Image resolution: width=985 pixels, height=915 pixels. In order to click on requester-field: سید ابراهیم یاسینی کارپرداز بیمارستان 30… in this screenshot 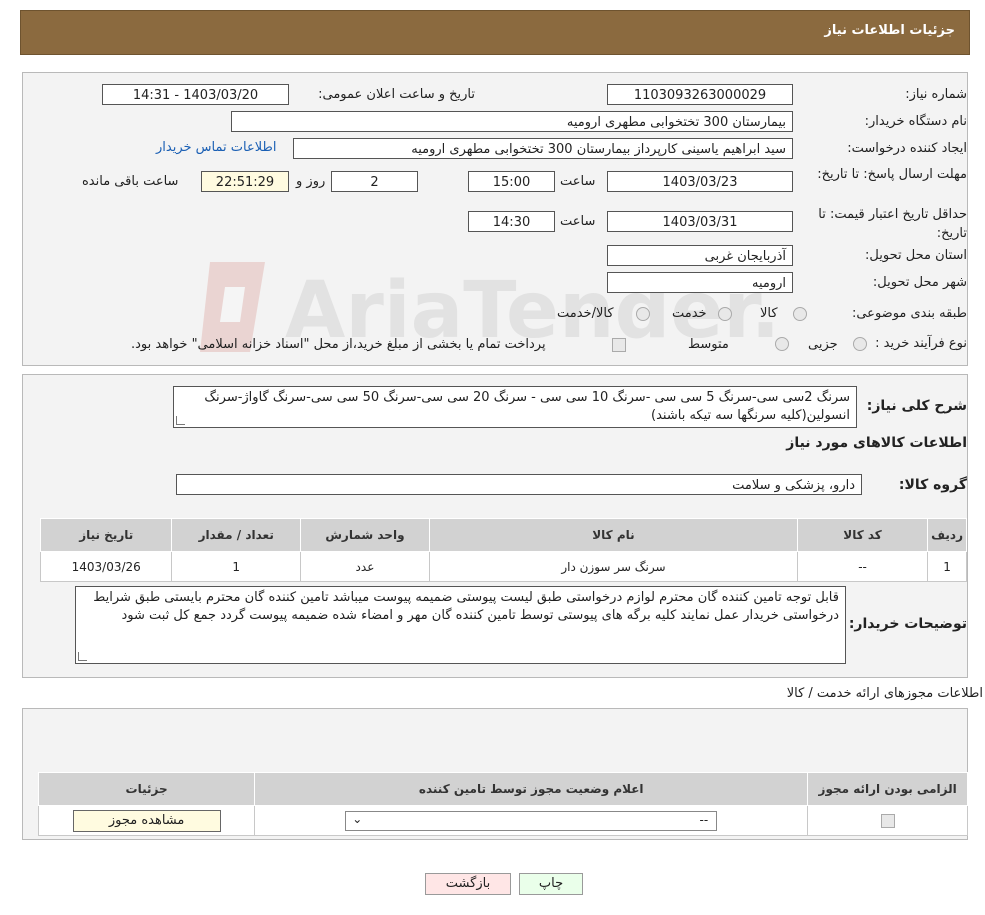, I will do `click(543, 148)`.